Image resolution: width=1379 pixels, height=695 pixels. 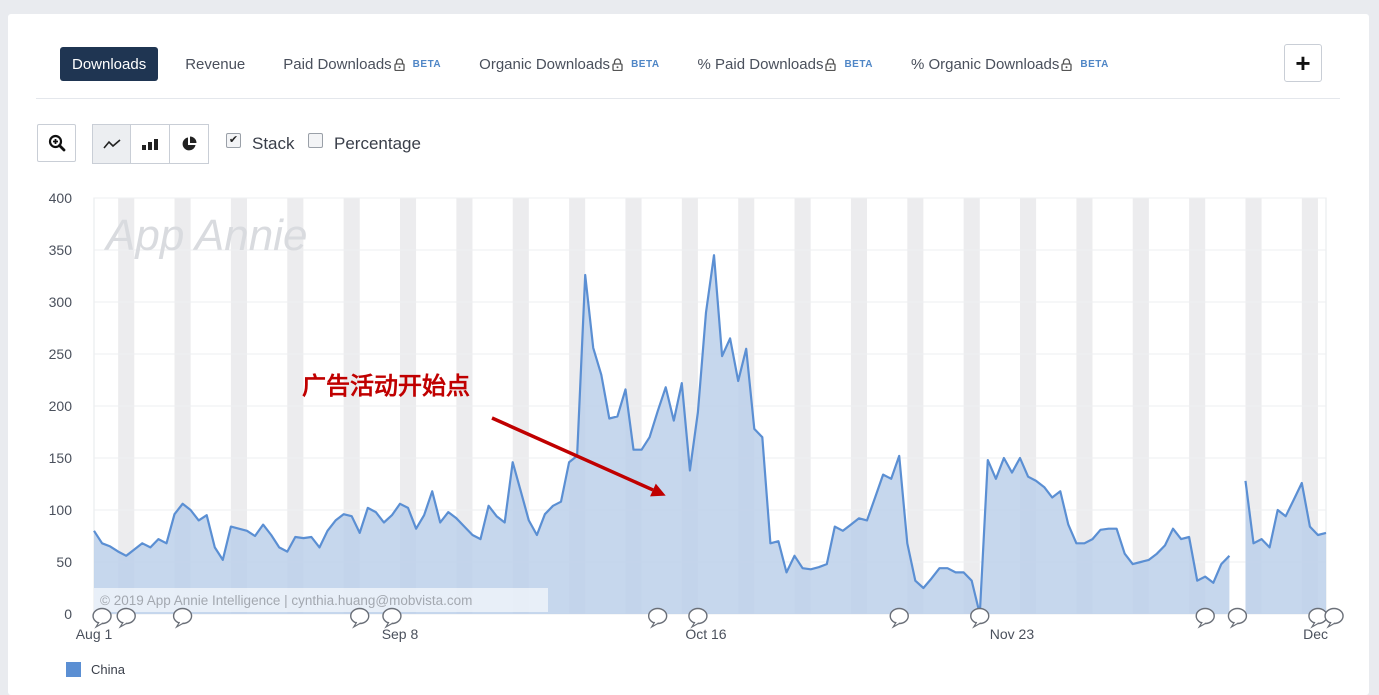 I want to click on x-tick-label: Nov 23, so click(x=1012, y=634).